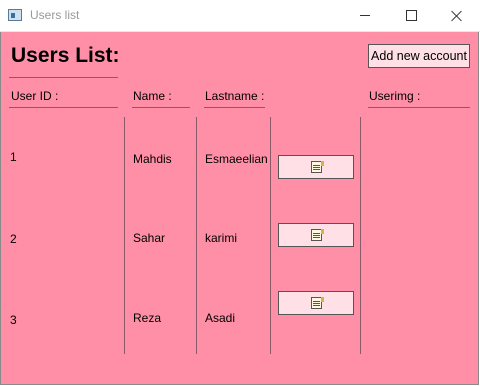 The image size is (480, 386). I want to click on user-id-cell: 1, so click(13, 157).